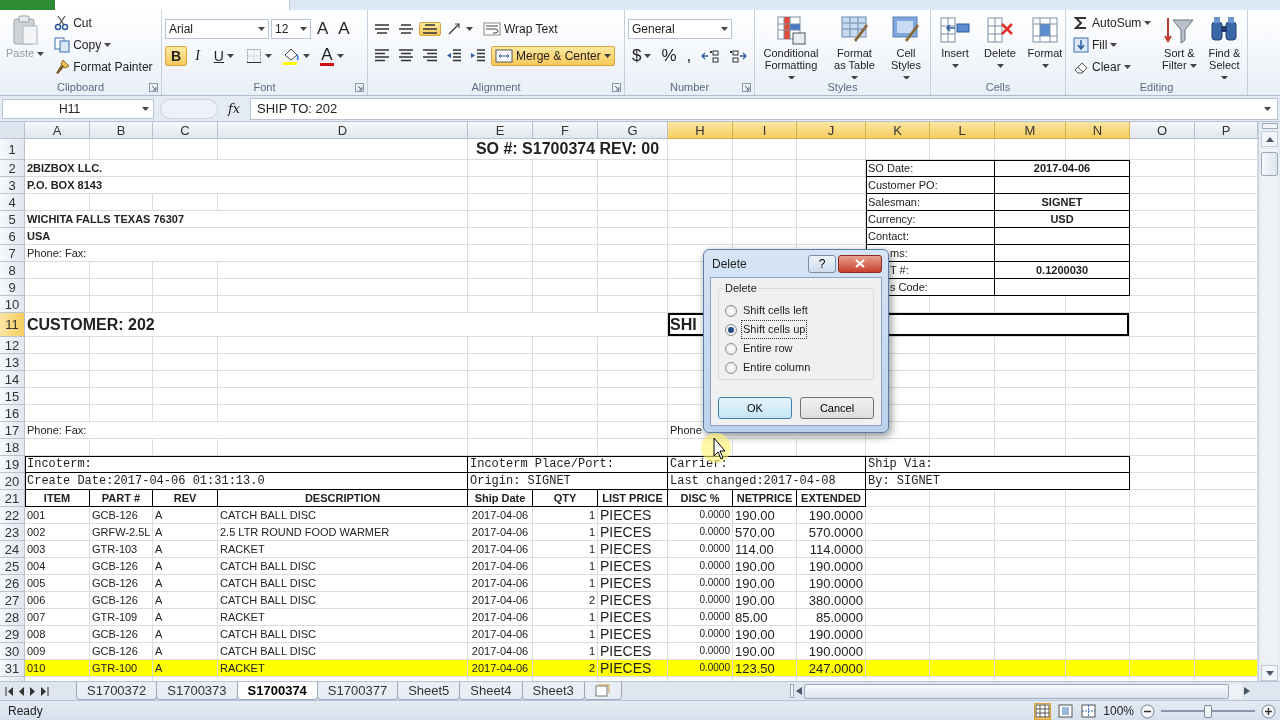 This screenshot has height=720, width=1280. I want to click on row-header: 5, so click(12, 219).